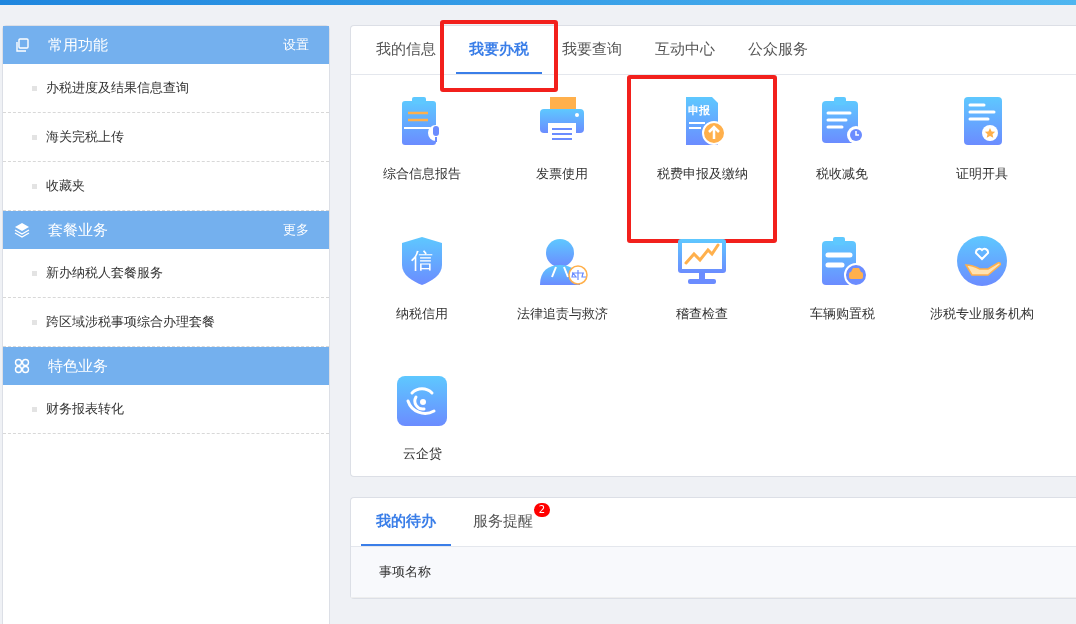 Image resolution: width=1076 pixels, height=624 pixels. What do you see at coordinates (78, 366) in the screenshot?
I see `section-title: 特色业务` at bounding box center [78, 366].